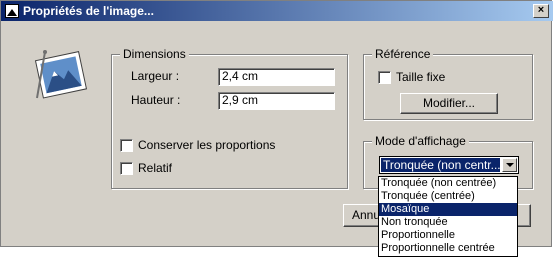 This screenshot has height=257, width=554. What do you see at coordinates (509, 165) in the screenshot?
I see `chevron-down-icon` at bounding box center [509, 165].